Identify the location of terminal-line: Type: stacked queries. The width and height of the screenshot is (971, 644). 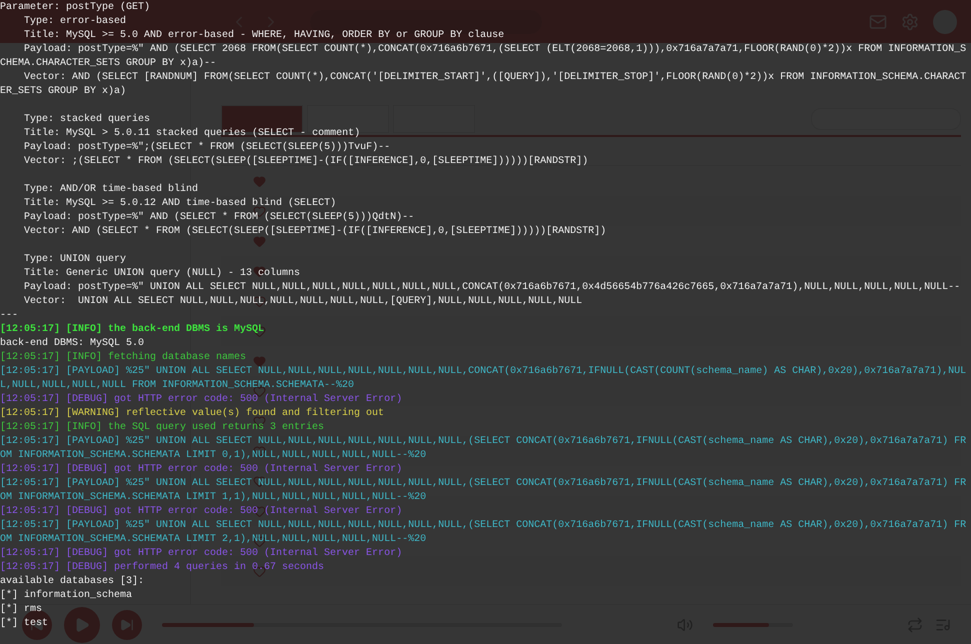
(86, 120).